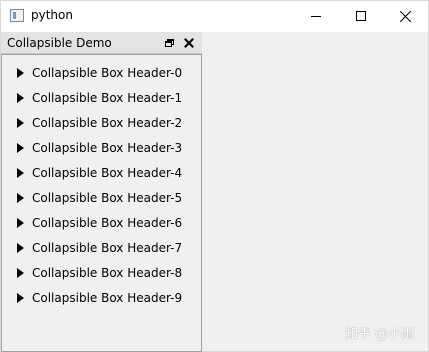  I want to click on collapsible-box-label: Collapsible Box Header-4, so click(107, 173).